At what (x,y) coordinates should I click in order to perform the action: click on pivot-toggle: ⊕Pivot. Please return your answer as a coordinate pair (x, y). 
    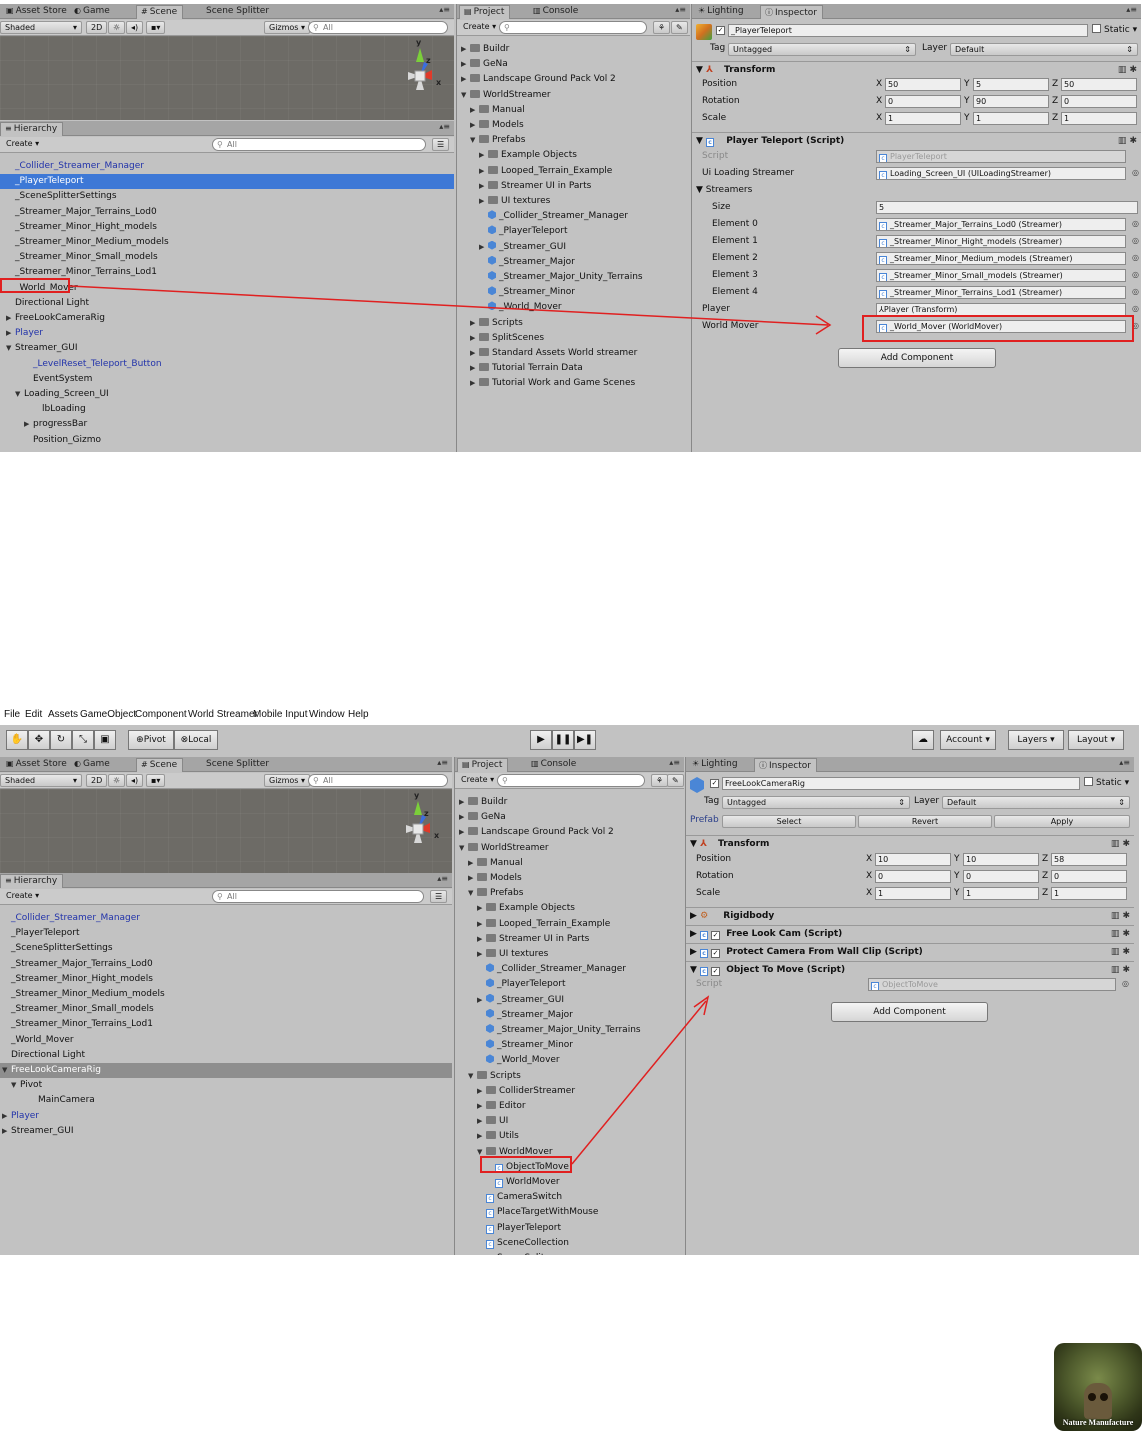
    Looking at the image, I should click on (151, 740).